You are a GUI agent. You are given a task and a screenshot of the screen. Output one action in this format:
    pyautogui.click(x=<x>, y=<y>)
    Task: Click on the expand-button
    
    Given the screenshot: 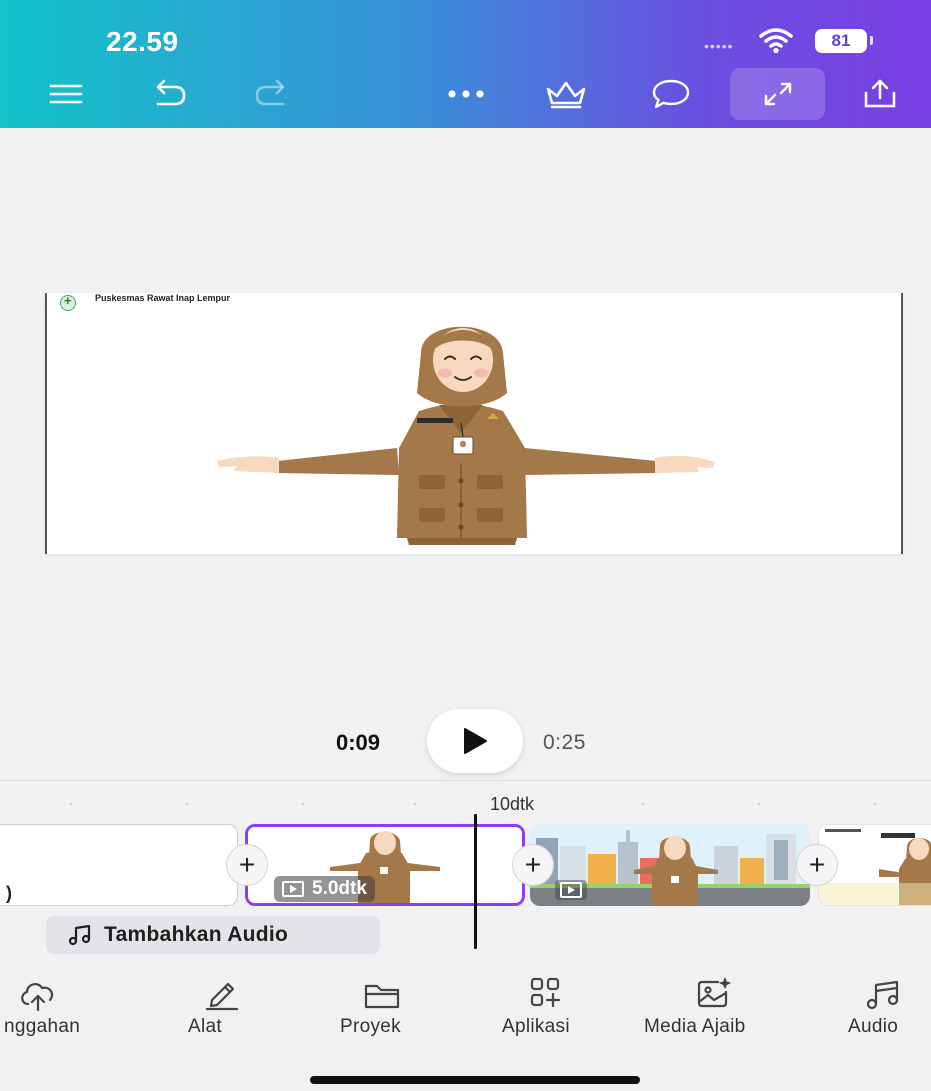 What is the action you would take?
    pyautogui.click(x=777, y=94)
    